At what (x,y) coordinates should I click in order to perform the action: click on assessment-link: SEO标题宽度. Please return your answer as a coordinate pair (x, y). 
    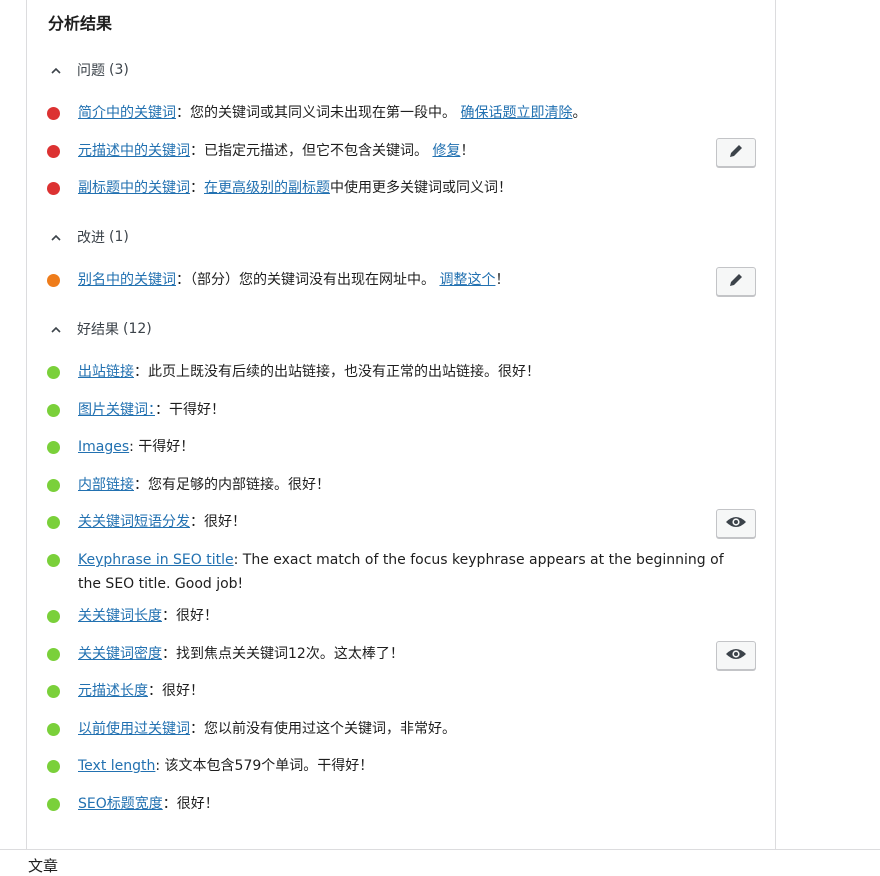
    Looking at the image, I should click on (120, 804).